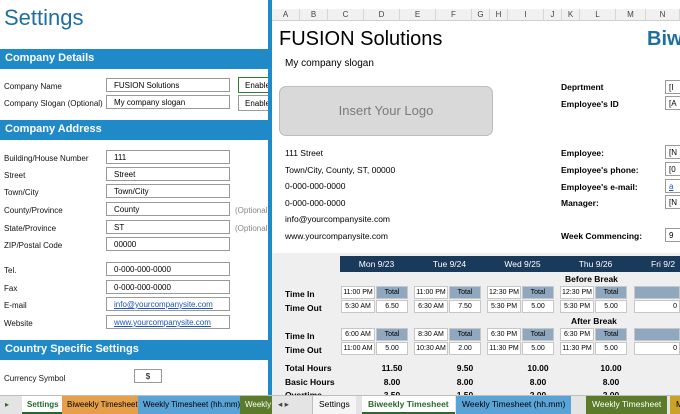 The height and width of the screenshot is (414, 680). What do you see at coordinates (590, 104) in the screenshot?
I see `employee-id-label: Employee's ID` at bounding box center [590, 104].